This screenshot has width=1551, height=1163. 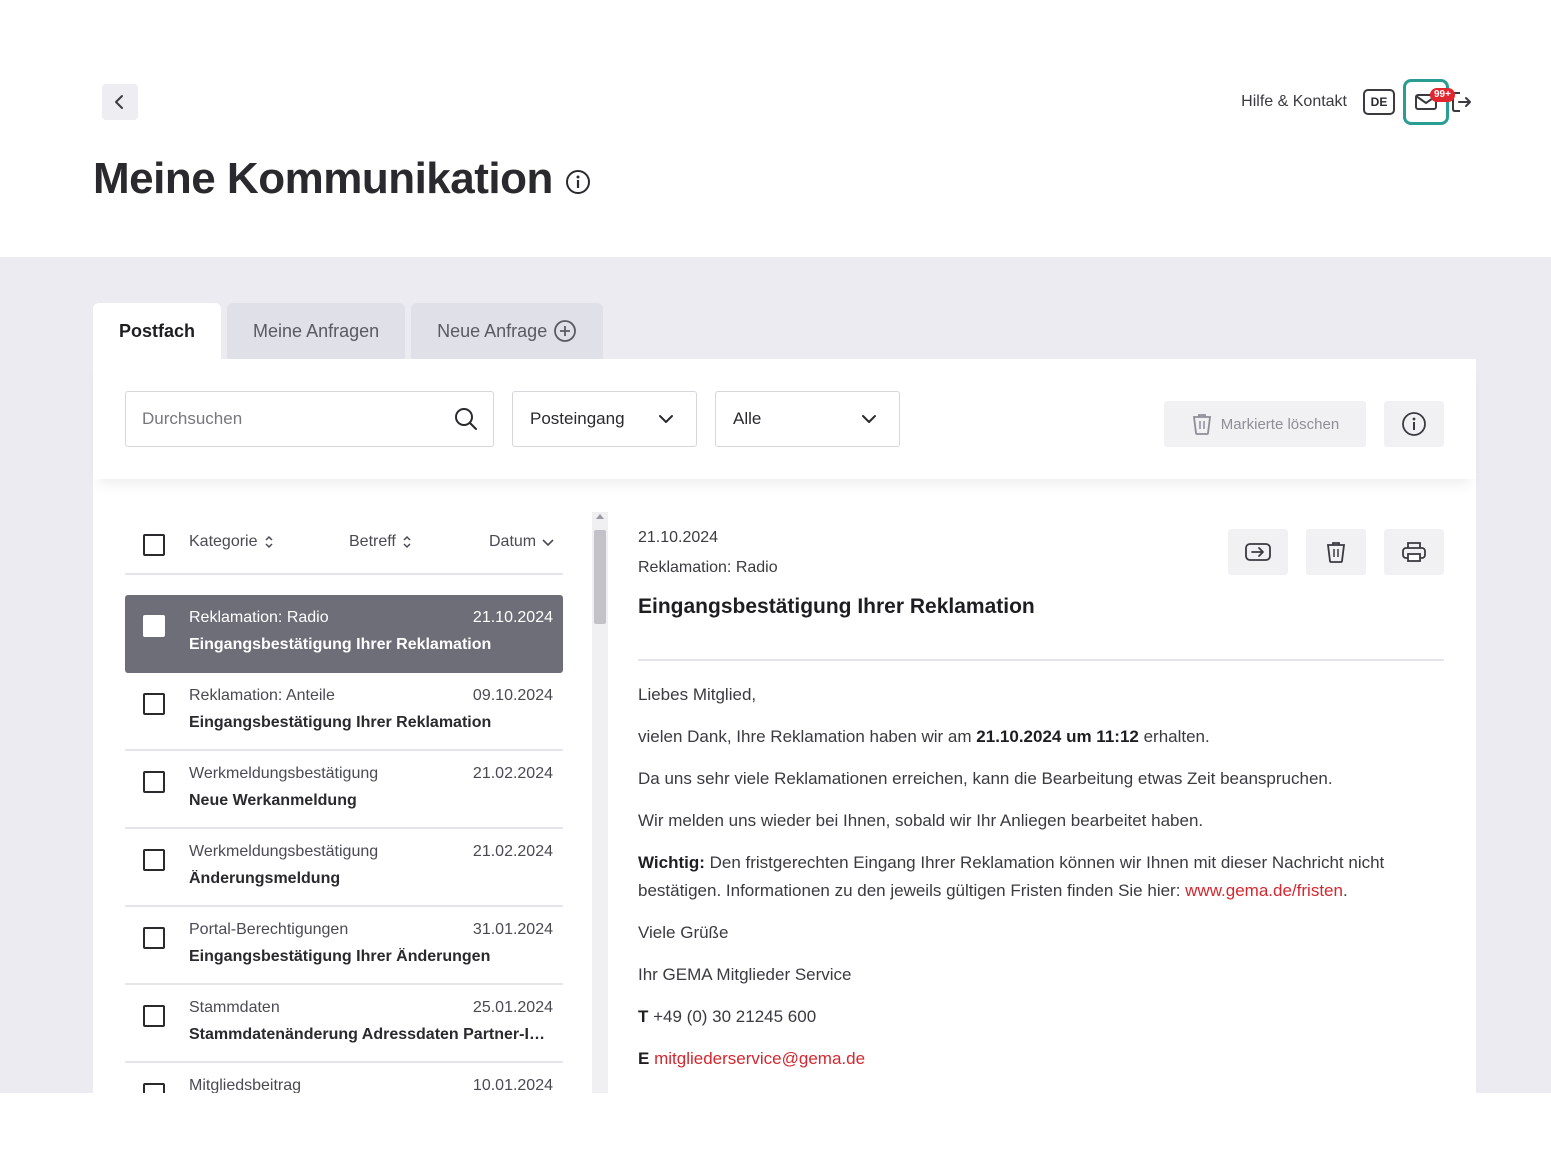 I want to click on sort-icon, so click(x=269, y=542).